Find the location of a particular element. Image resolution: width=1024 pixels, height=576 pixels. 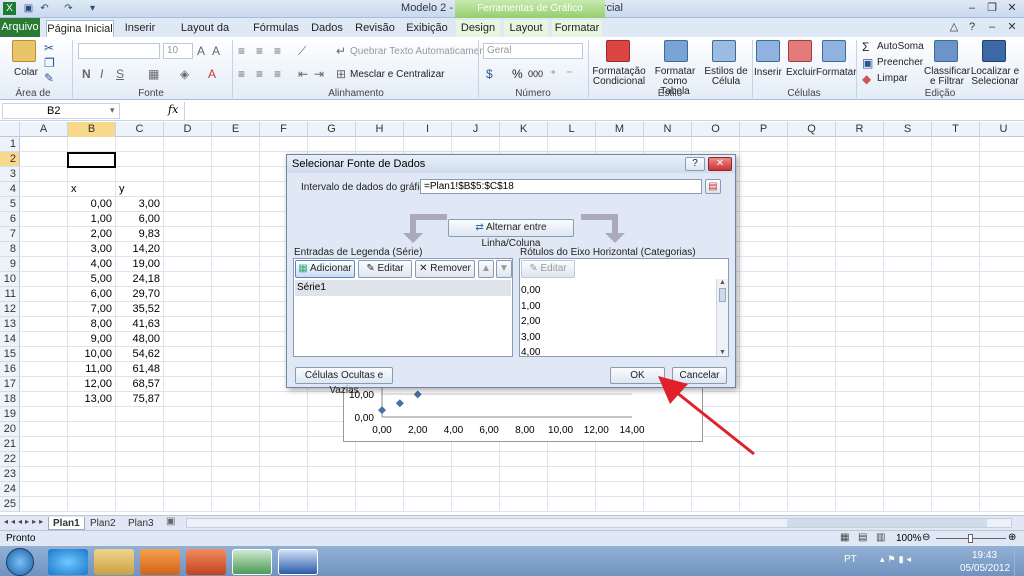

fill-button: Preencher is located at coordinates (900, 62).